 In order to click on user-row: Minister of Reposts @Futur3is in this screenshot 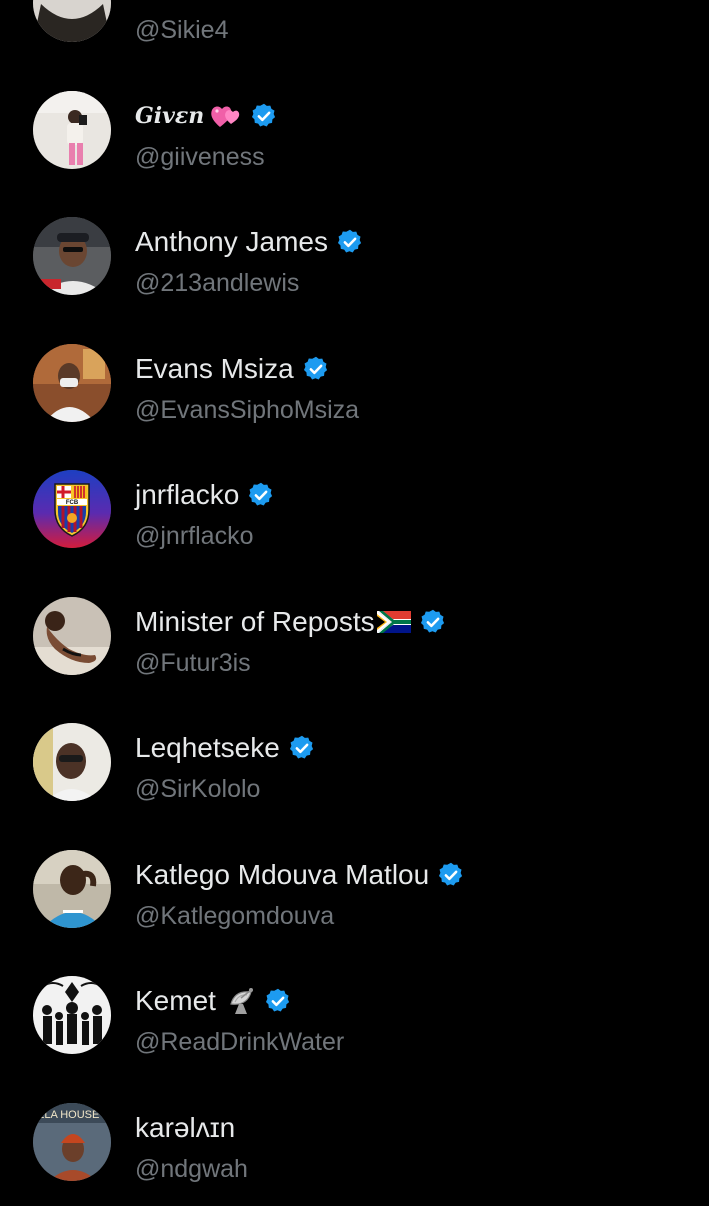, I will do `click(354, 637)`.